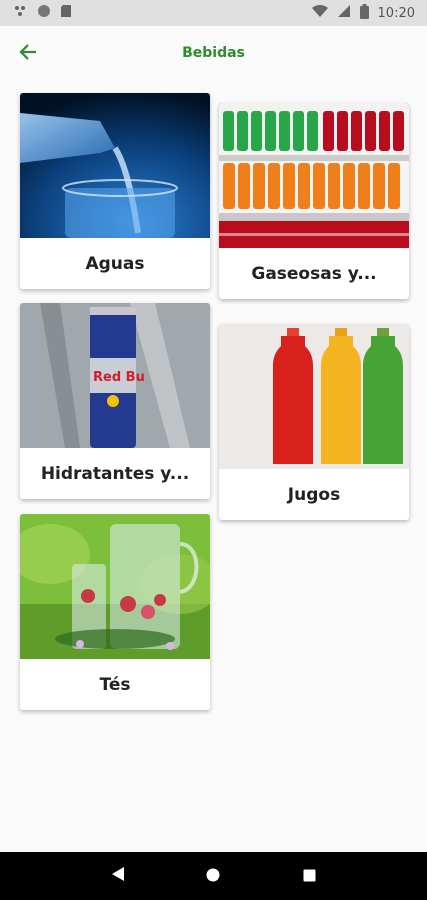 The height and width of the screenshot is (900, 427). I want to click on circle-home-icon, so click(213, 876).